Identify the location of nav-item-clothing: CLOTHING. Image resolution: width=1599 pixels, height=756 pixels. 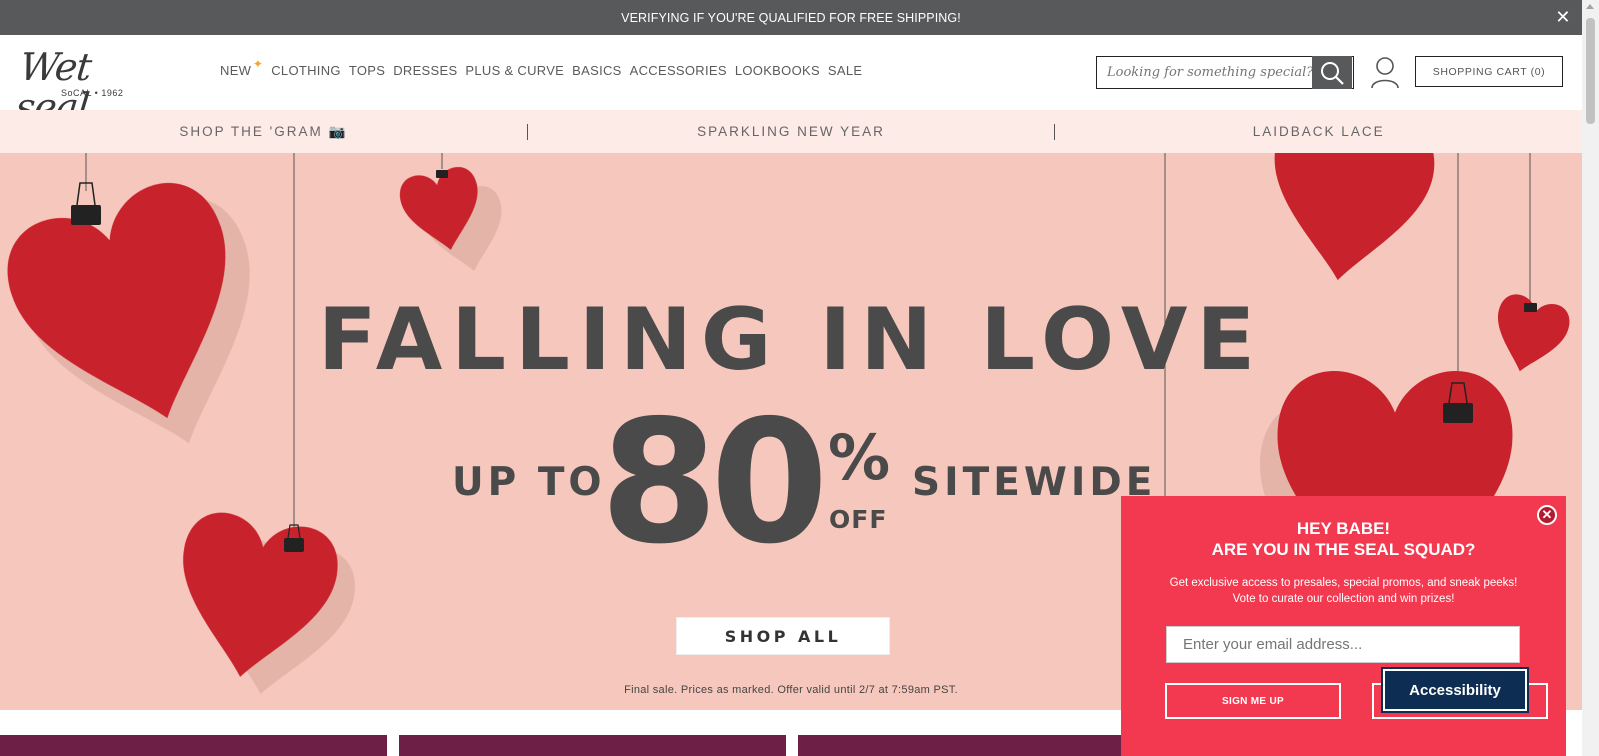
(306, 70).